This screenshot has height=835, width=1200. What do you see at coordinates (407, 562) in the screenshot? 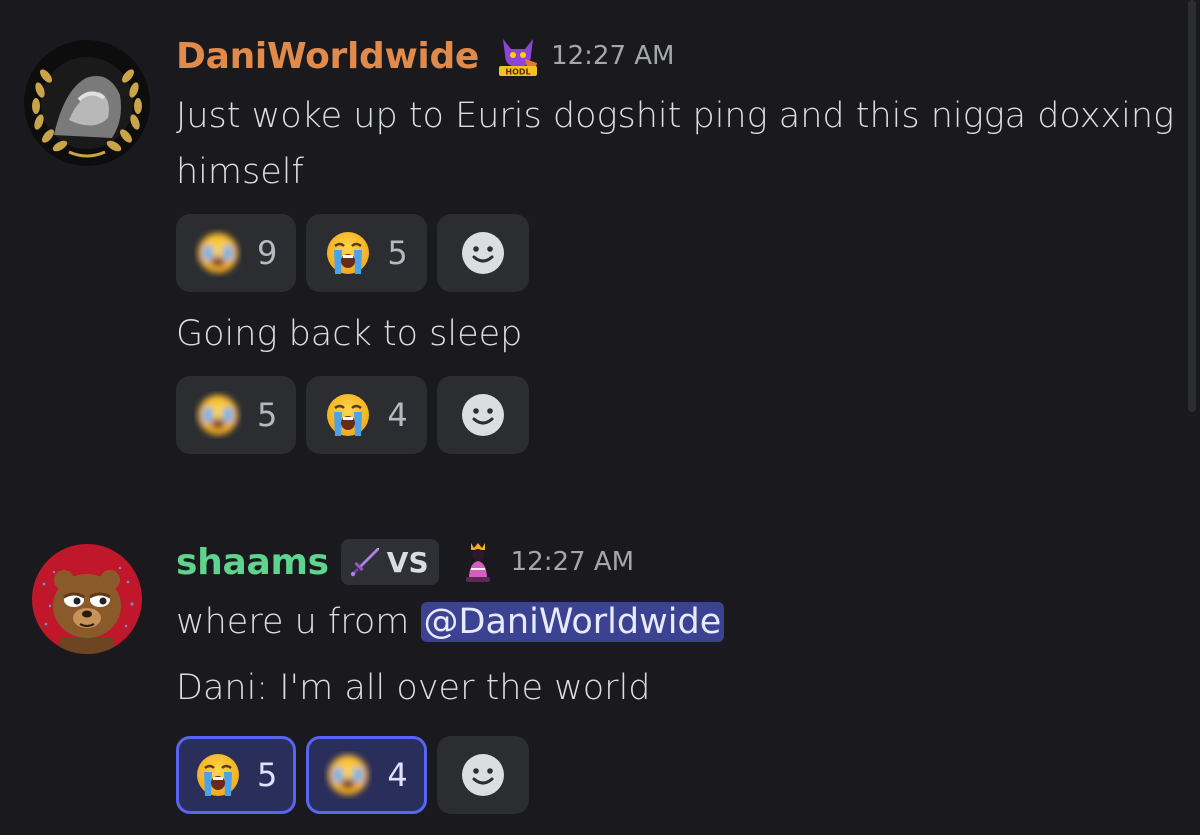
I see `server-tag-text: VS` at bounding box center [407, 562].